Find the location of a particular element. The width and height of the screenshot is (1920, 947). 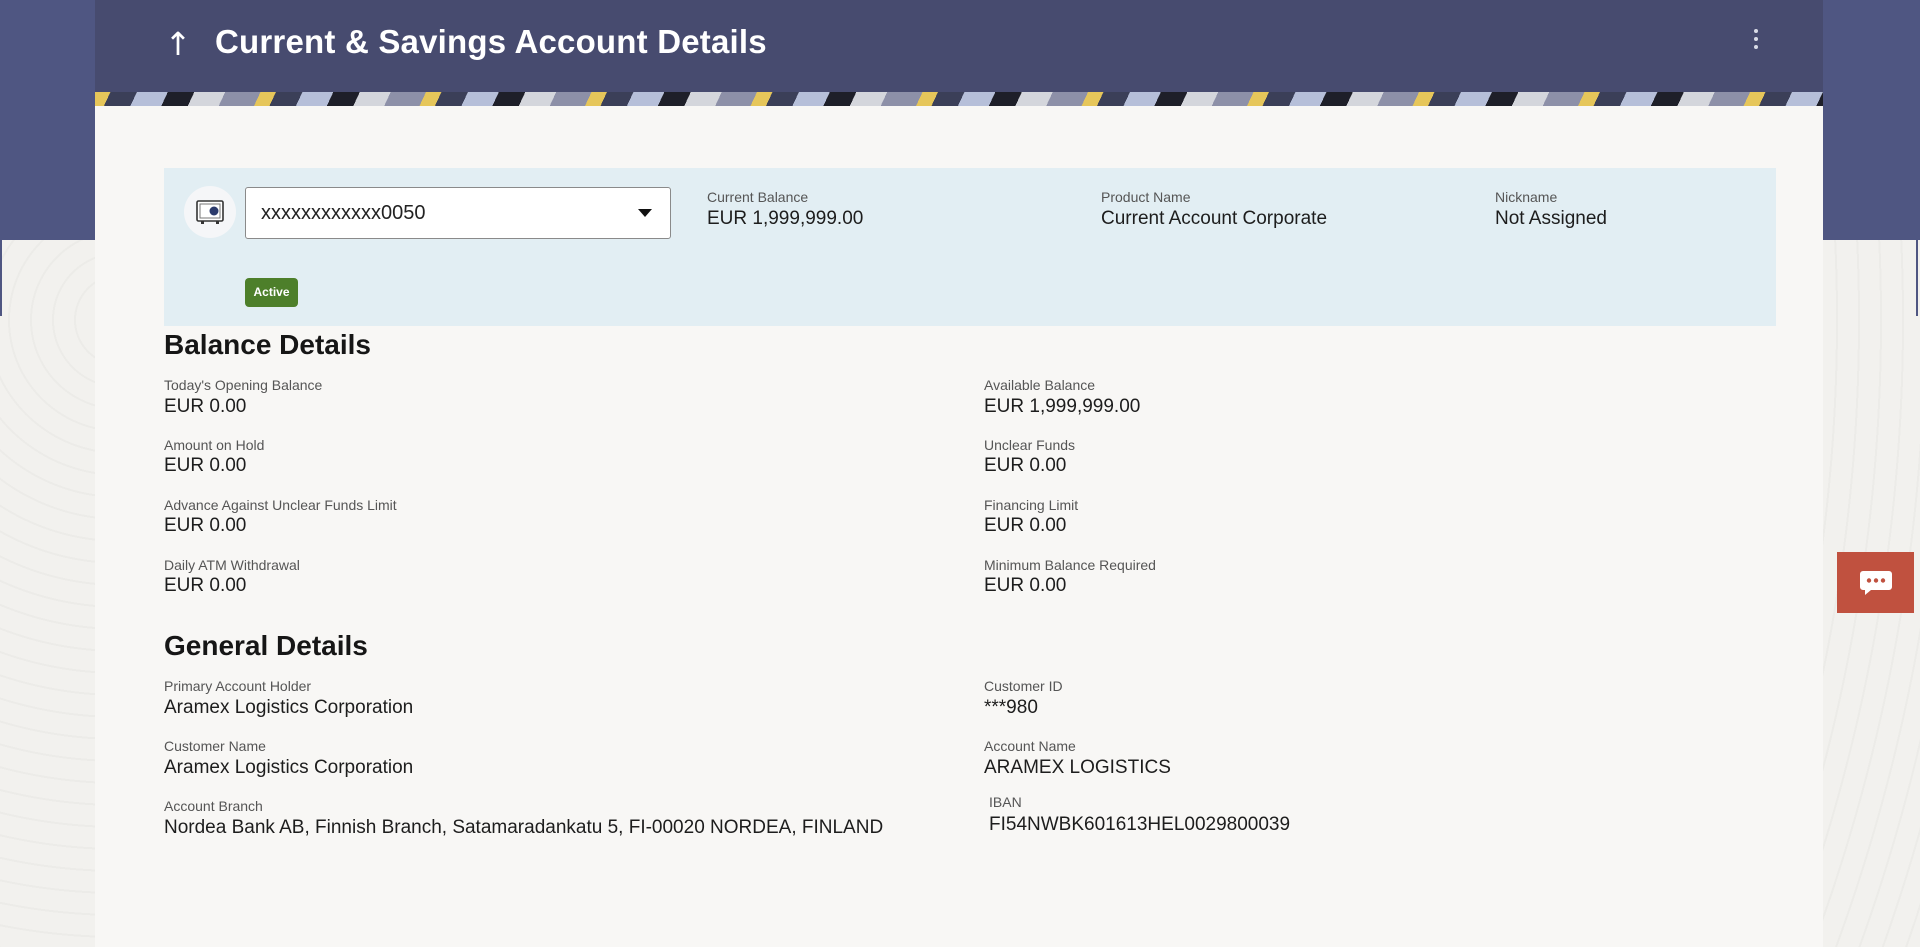

customer-id-label: Customer ID is located at coordinates (1023, 686).